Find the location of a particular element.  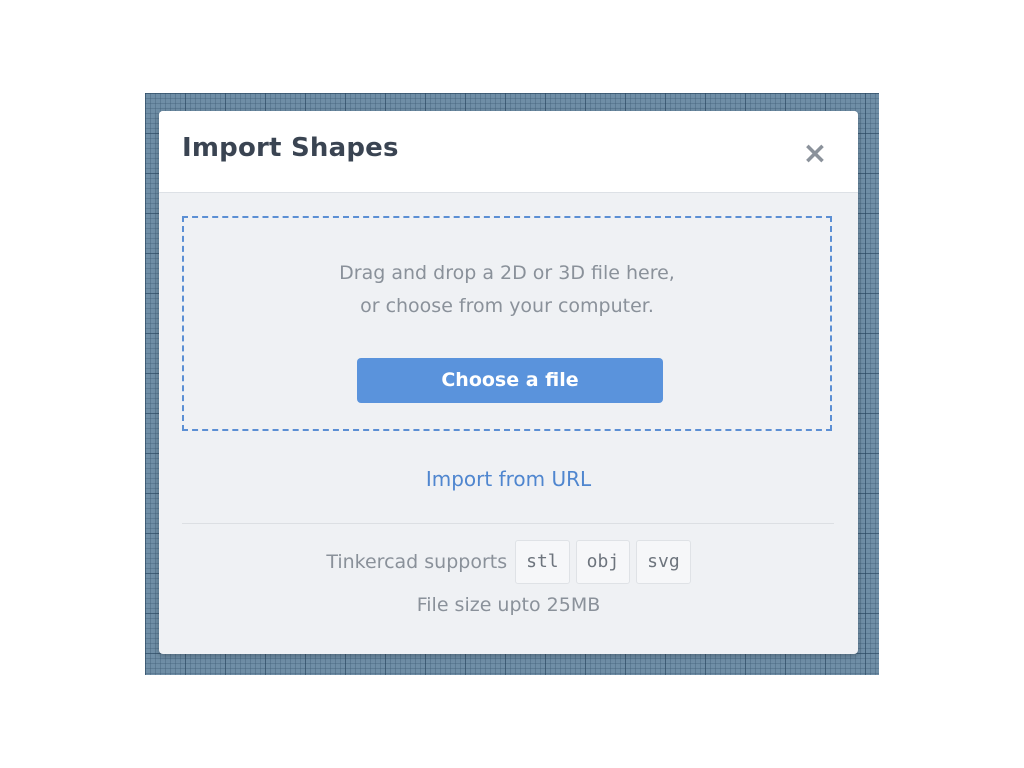

drop-instruction-line-1: Drag and drop a 2D or 3D file here, is located at coordinates (507, 273).